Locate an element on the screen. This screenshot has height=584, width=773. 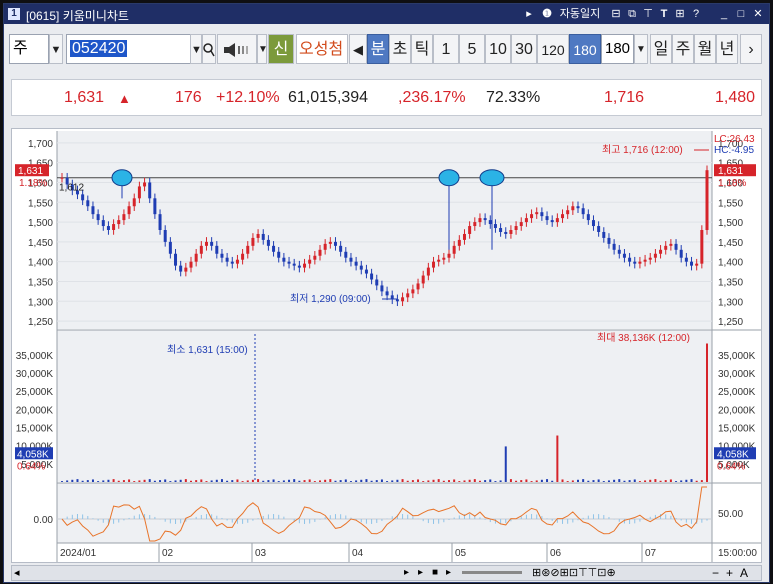
period-5: 5 is located at coordinates (472, 49).